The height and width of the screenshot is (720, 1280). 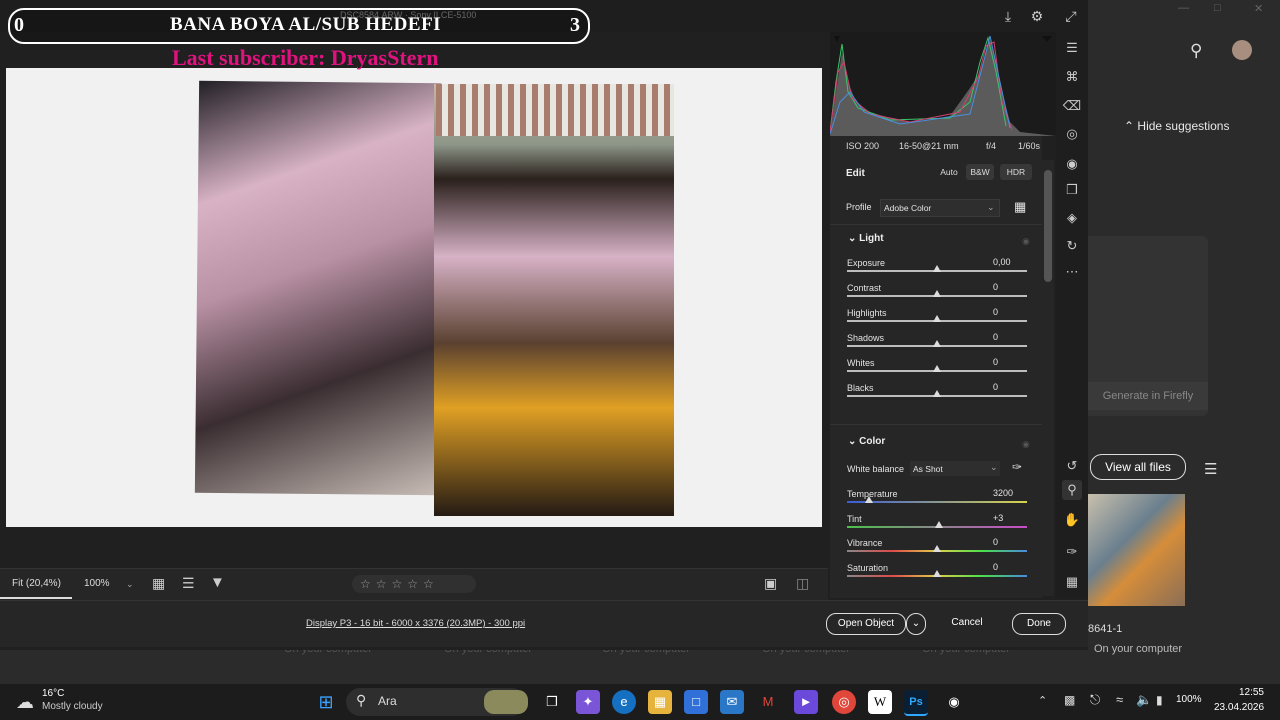 What do you see at coordinates (72, 706) in the screenshot?
I see `weather-description: Mostly cloudy` at bounding box center [72, 706].